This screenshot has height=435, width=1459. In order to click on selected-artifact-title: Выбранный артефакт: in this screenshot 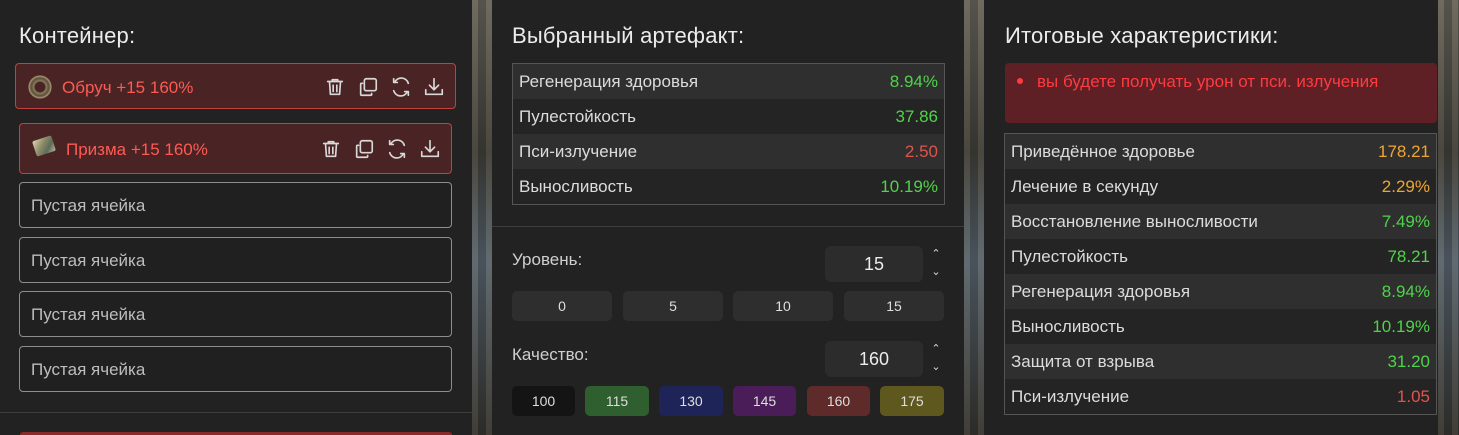, I will do `click(628, 35)`.